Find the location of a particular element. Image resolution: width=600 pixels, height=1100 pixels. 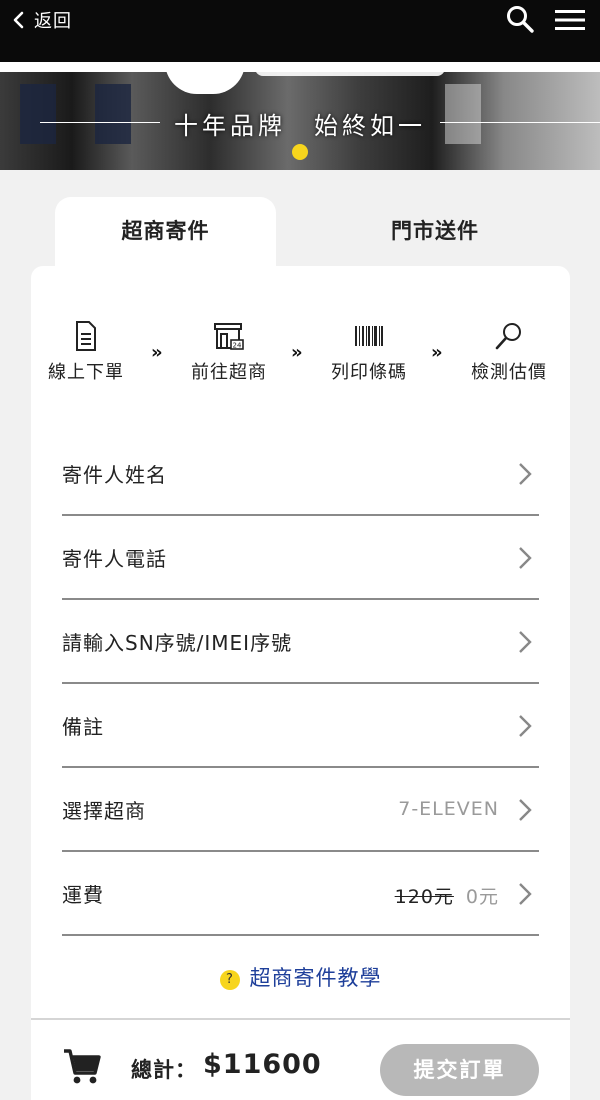

field-label: 寄件人姓名 is located at coordinates (114, 475).